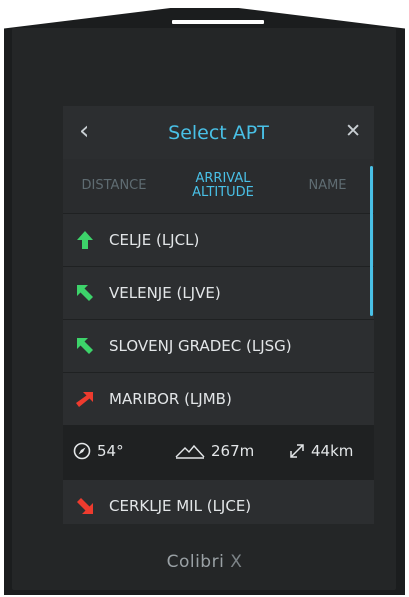 This screenshot has height=597, width=409. What do you see at coordinates (353, 131) in the screenshot?
I see `close-button: ✕` at bounding box center [353, 131].